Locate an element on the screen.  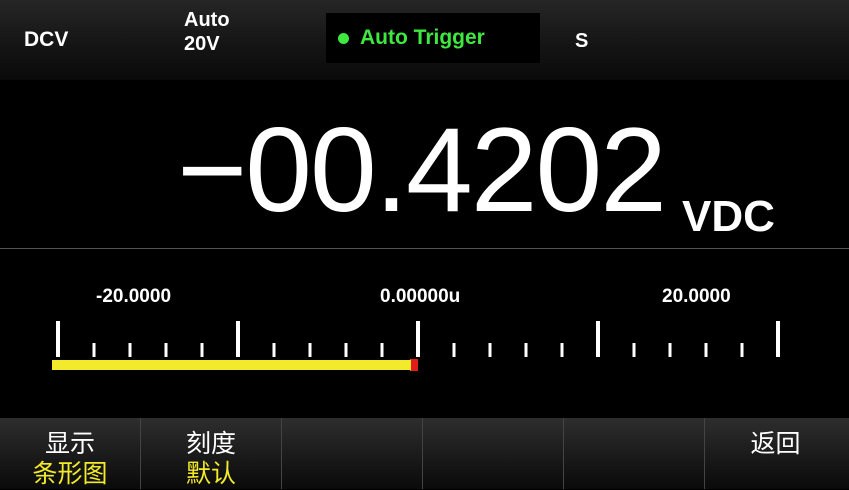
bar-baseline is located at coordinates (235, 365).